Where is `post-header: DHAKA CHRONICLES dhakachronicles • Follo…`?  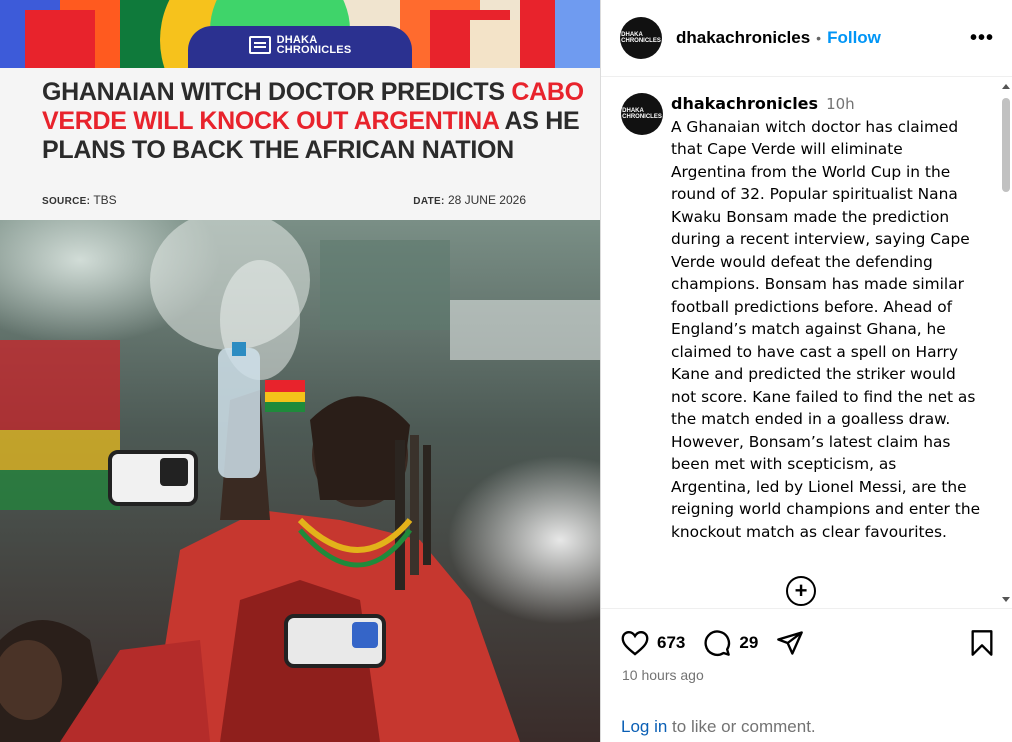
post-header: DHAKA CHRONICLES dhakachronicles • Follo… is located at coordinates (806, 38).